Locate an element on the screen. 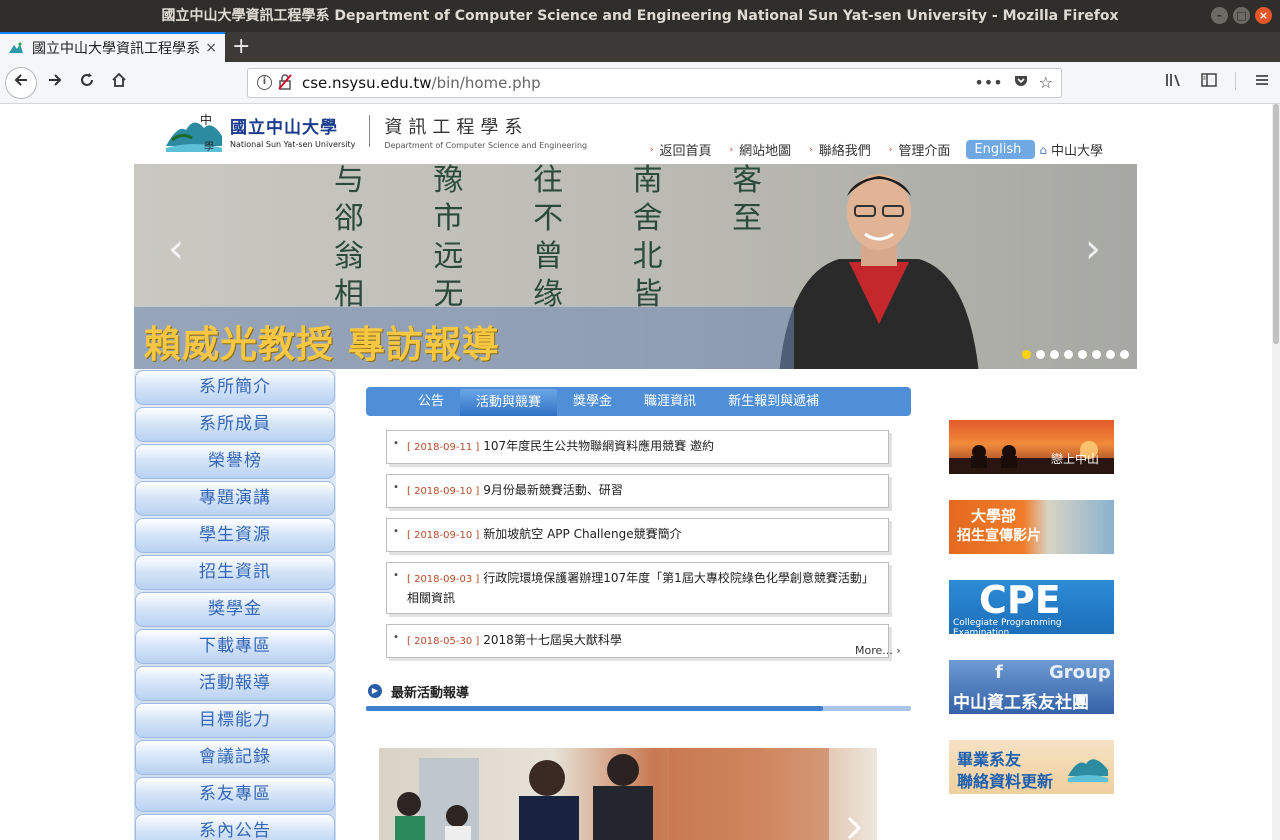  banner-next-icon: › is located at coordinates (1093, 249).